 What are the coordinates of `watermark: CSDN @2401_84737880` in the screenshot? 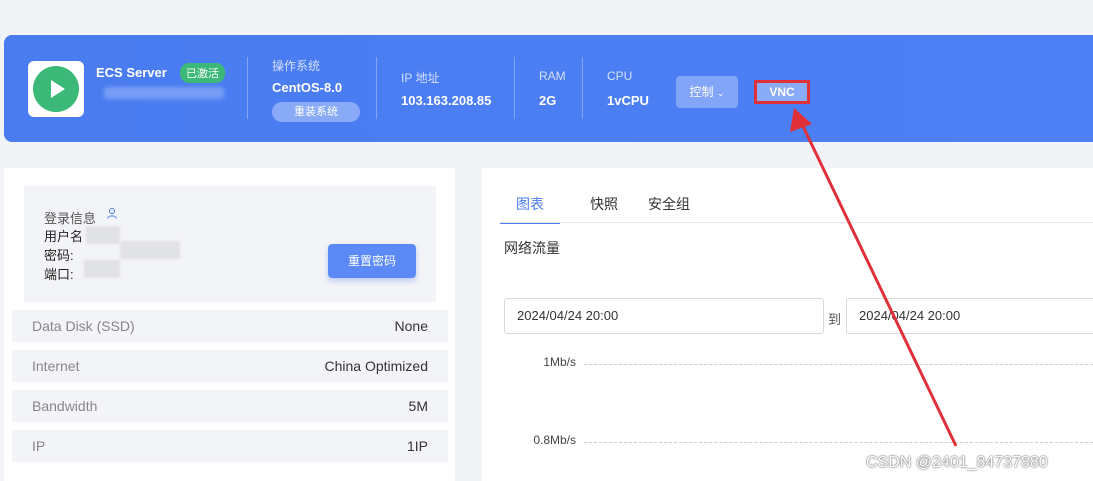 It's located at (957, 462).